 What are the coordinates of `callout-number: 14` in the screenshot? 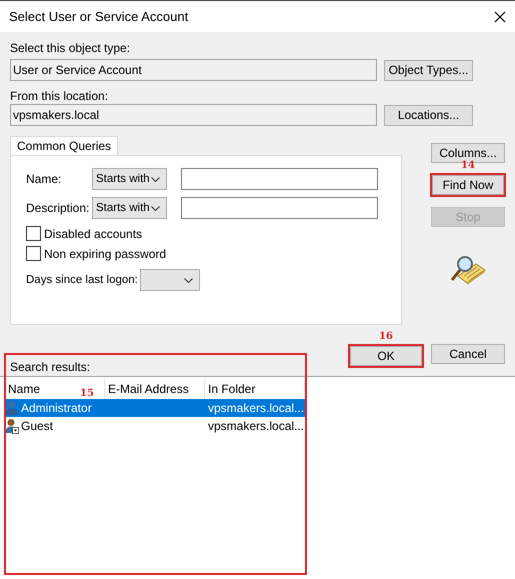 It's located at (468, 165).